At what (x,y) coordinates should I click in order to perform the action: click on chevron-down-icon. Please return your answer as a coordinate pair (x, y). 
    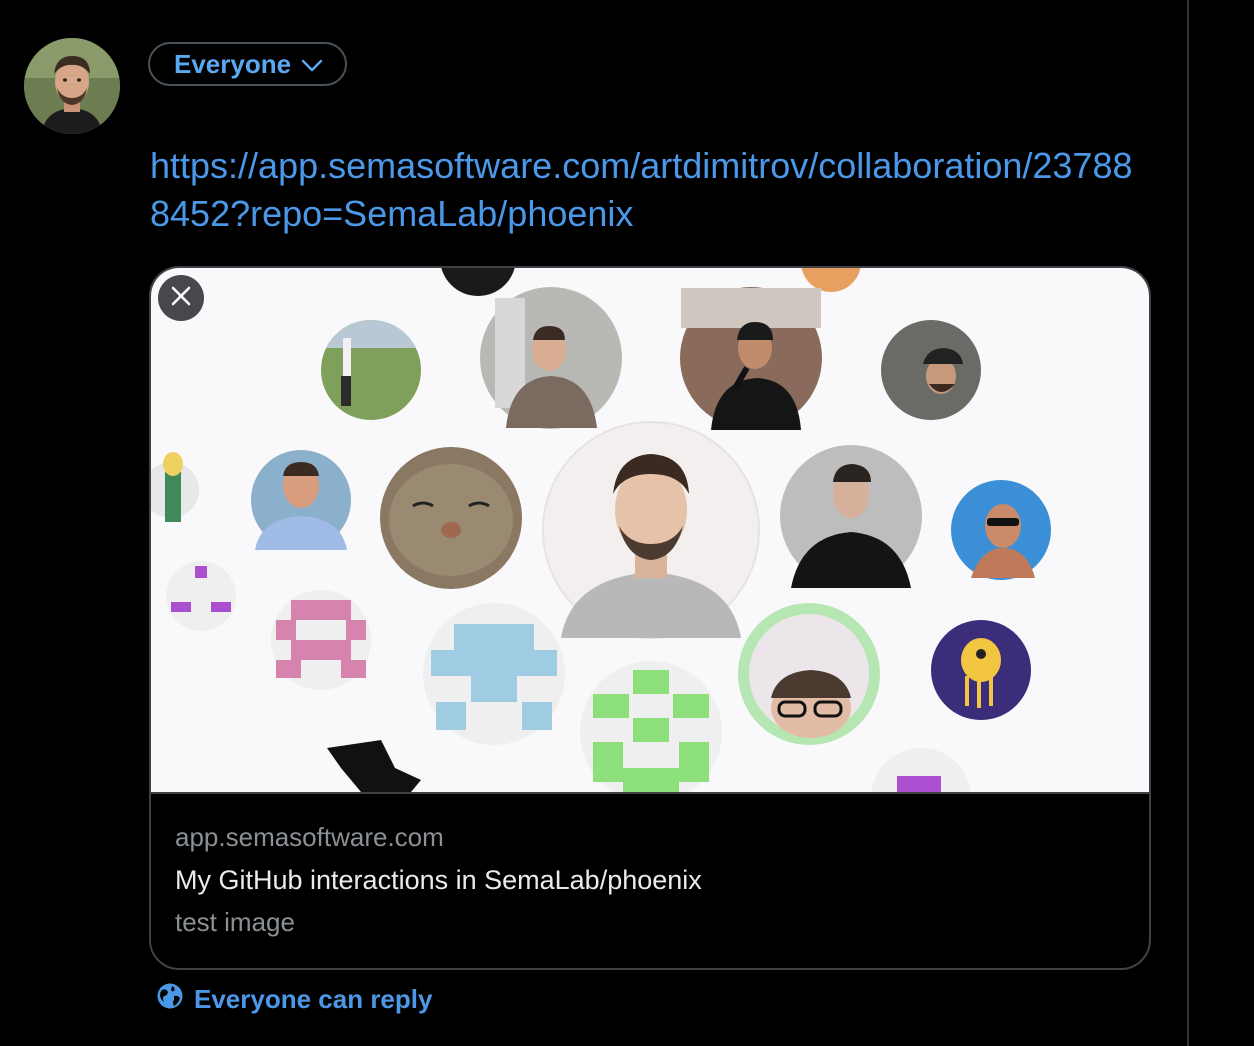
    Looking at the image, I should click on (312, 64).